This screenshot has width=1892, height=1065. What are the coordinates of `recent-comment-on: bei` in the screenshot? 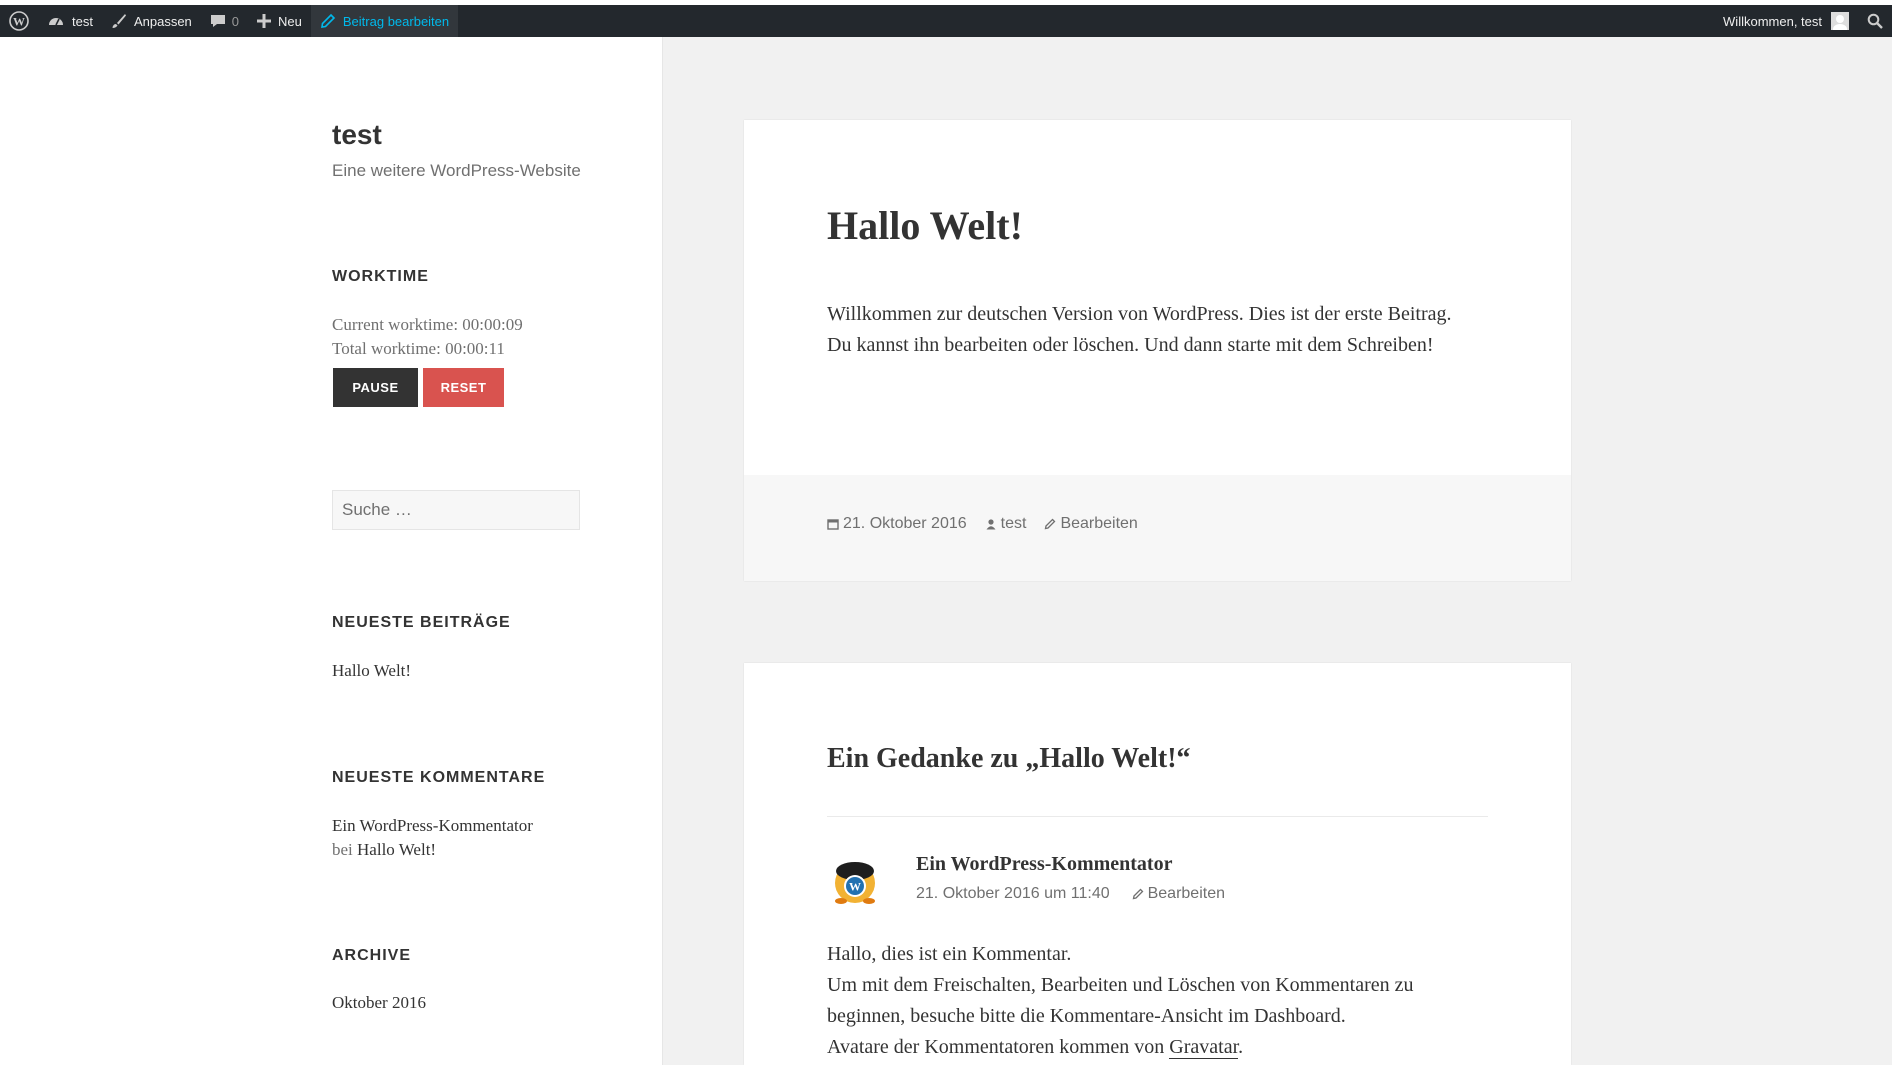 It's located at (342, 849).